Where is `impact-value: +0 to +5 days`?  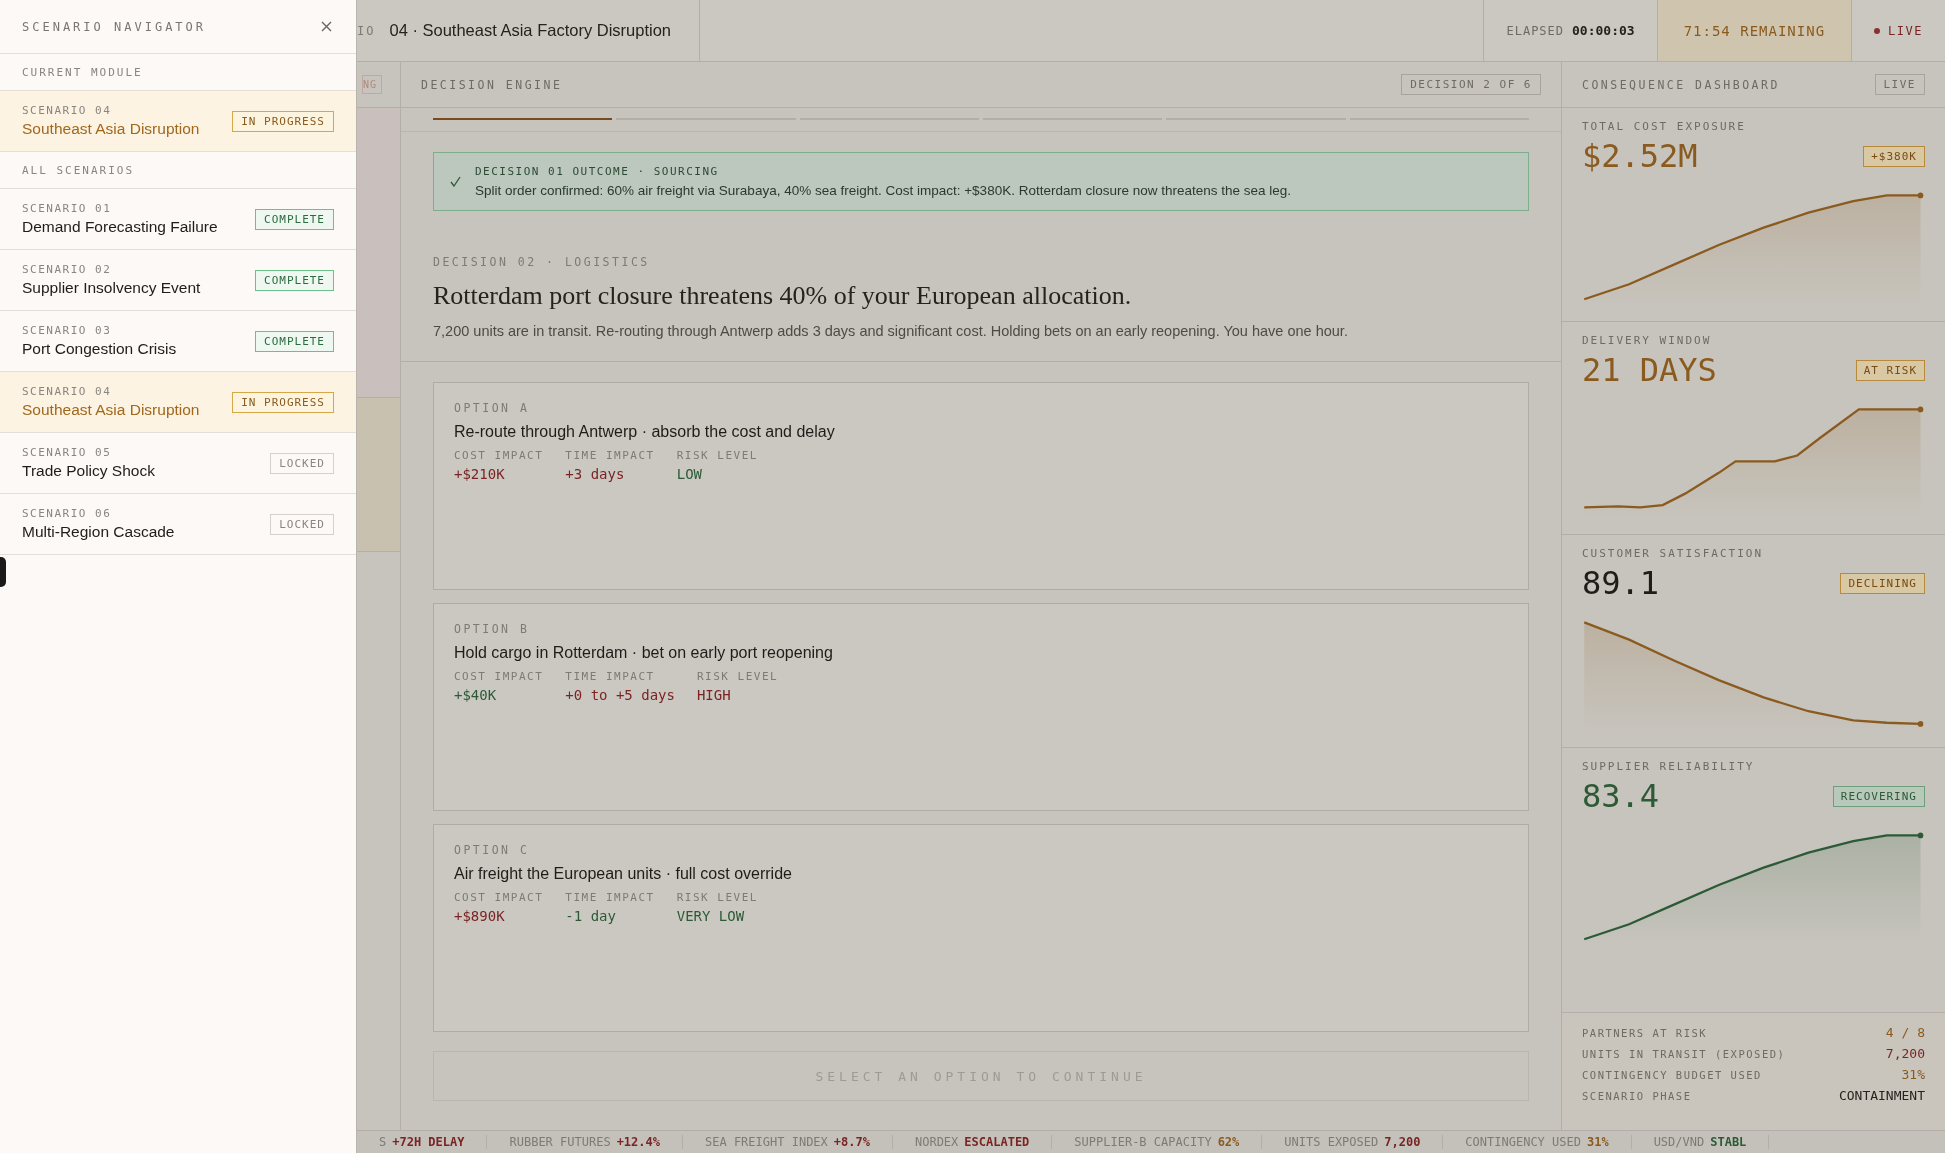
impact-value: +0 to +5 days is located at coordinates (620, 695).